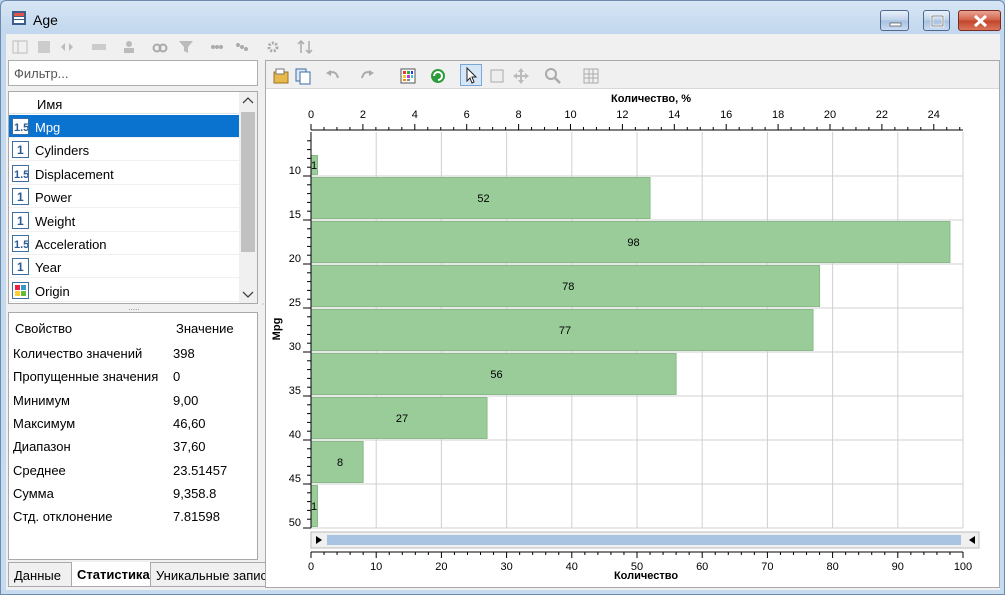 Image resolution: width=1005 pixels, height=595 pixels. Describe the element at coordinates (248, 294) in the screenshot. I see `scroll-down-icon` at that location.